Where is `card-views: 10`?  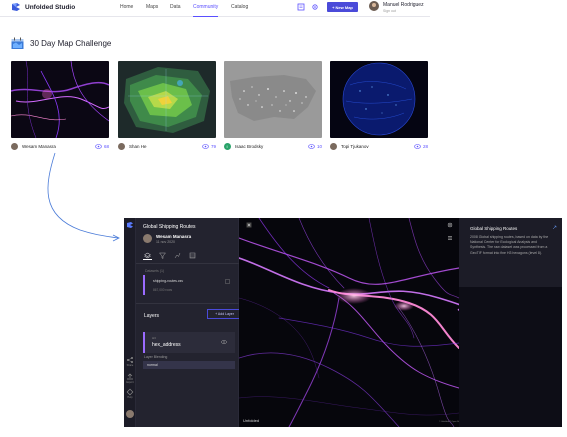
card-views: 10 is located at coordinates (319, 146).